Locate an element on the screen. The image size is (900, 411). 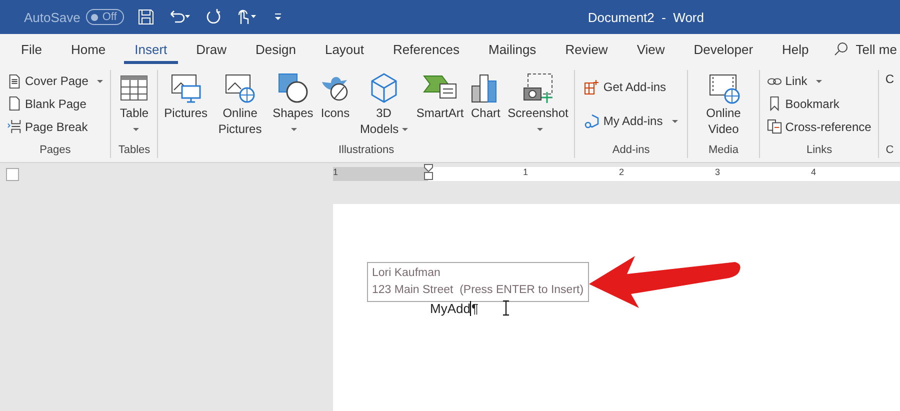
autosave-toggle: Off is located at coordinates (105, 17).